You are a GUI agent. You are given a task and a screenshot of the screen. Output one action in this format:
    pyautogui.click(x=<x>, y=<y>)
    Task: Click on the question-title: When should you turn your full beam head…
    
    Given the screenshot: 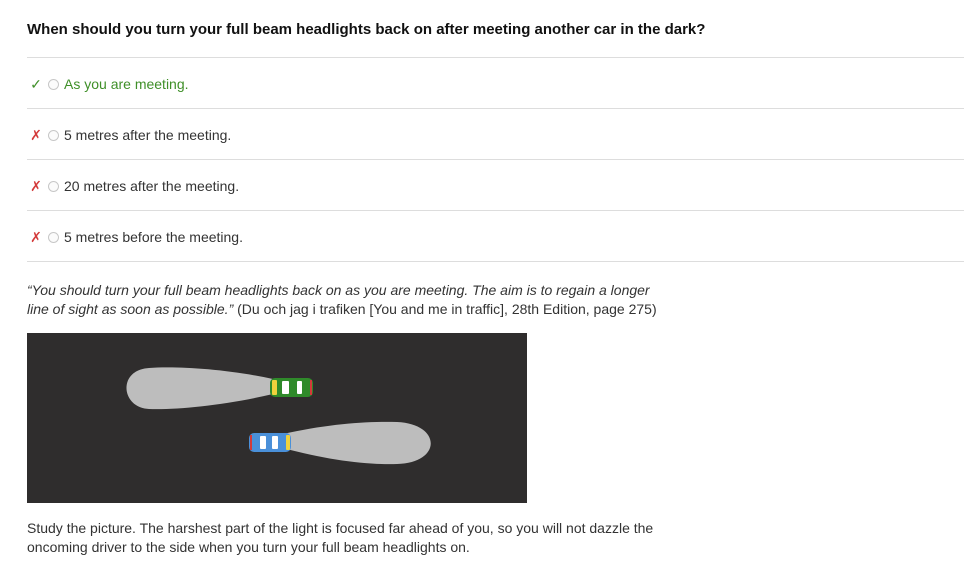 What is the action you would take?
    pyautogui.click(x=366, y=29)
    